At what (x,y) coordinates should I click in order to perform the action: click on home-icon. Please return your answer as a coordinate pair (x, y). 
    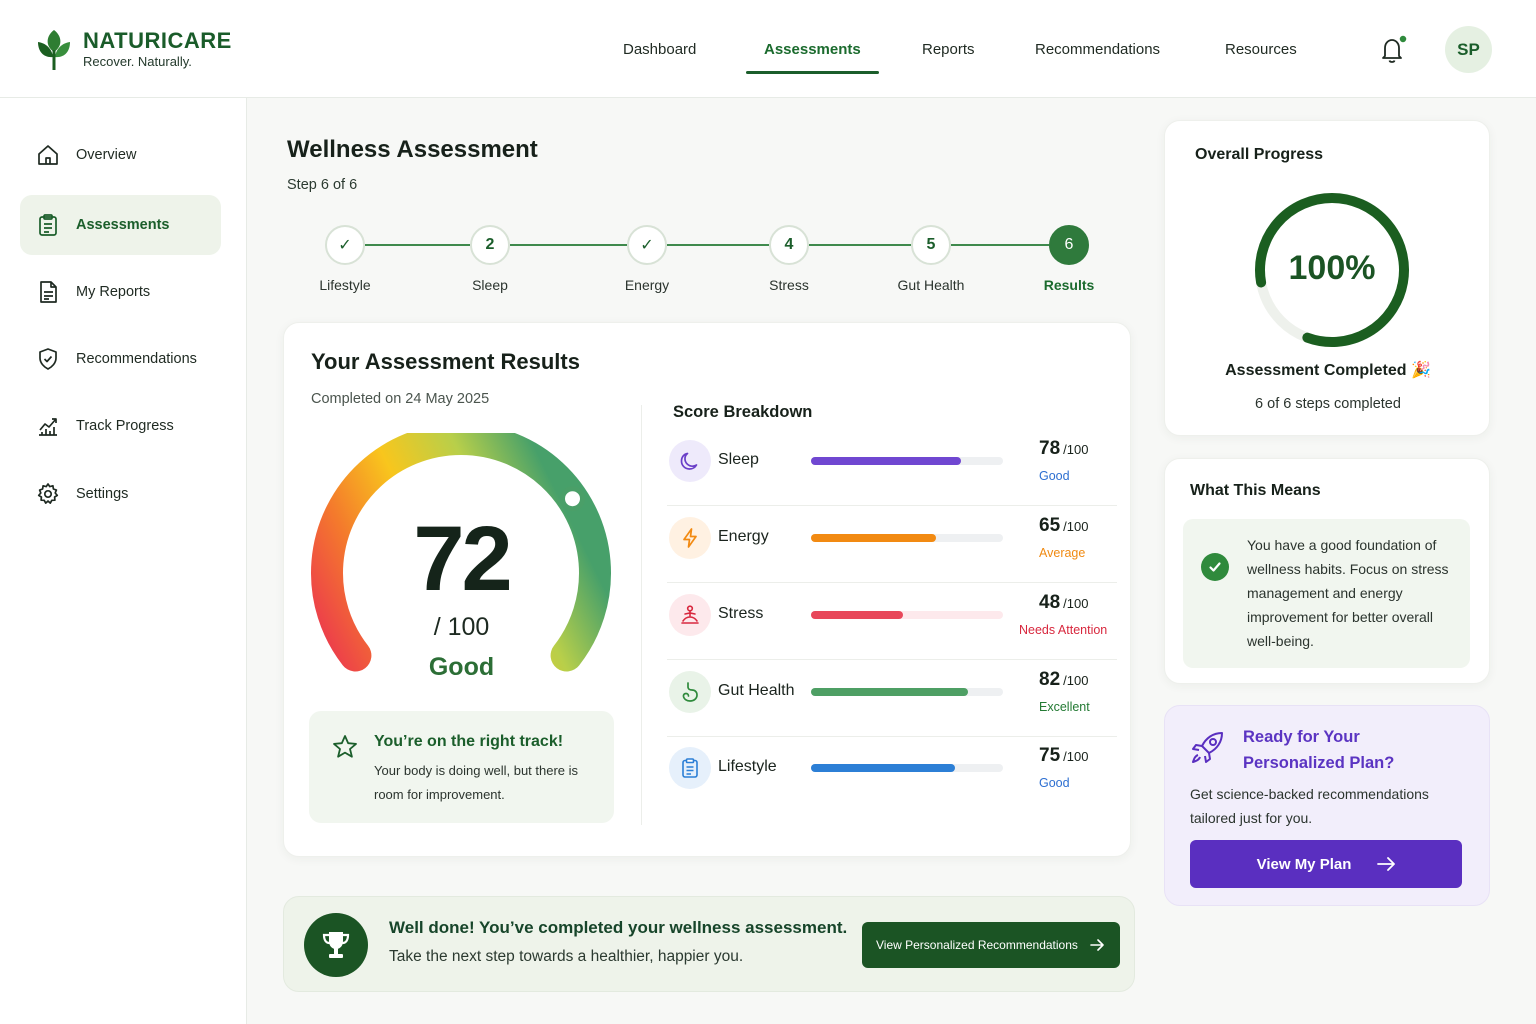
    Looking at the image, I should click on (48, 155).